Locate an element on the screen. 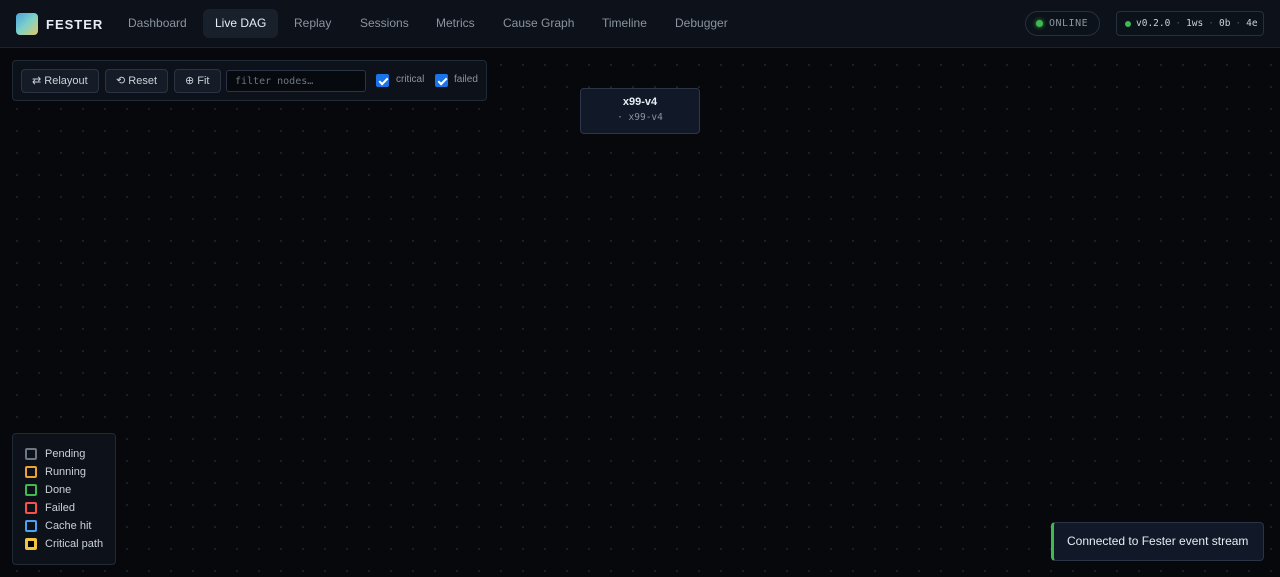 This screenshot has height=577, width=1280. nav-metrics: Metrics is located at coordinates (455, 23).